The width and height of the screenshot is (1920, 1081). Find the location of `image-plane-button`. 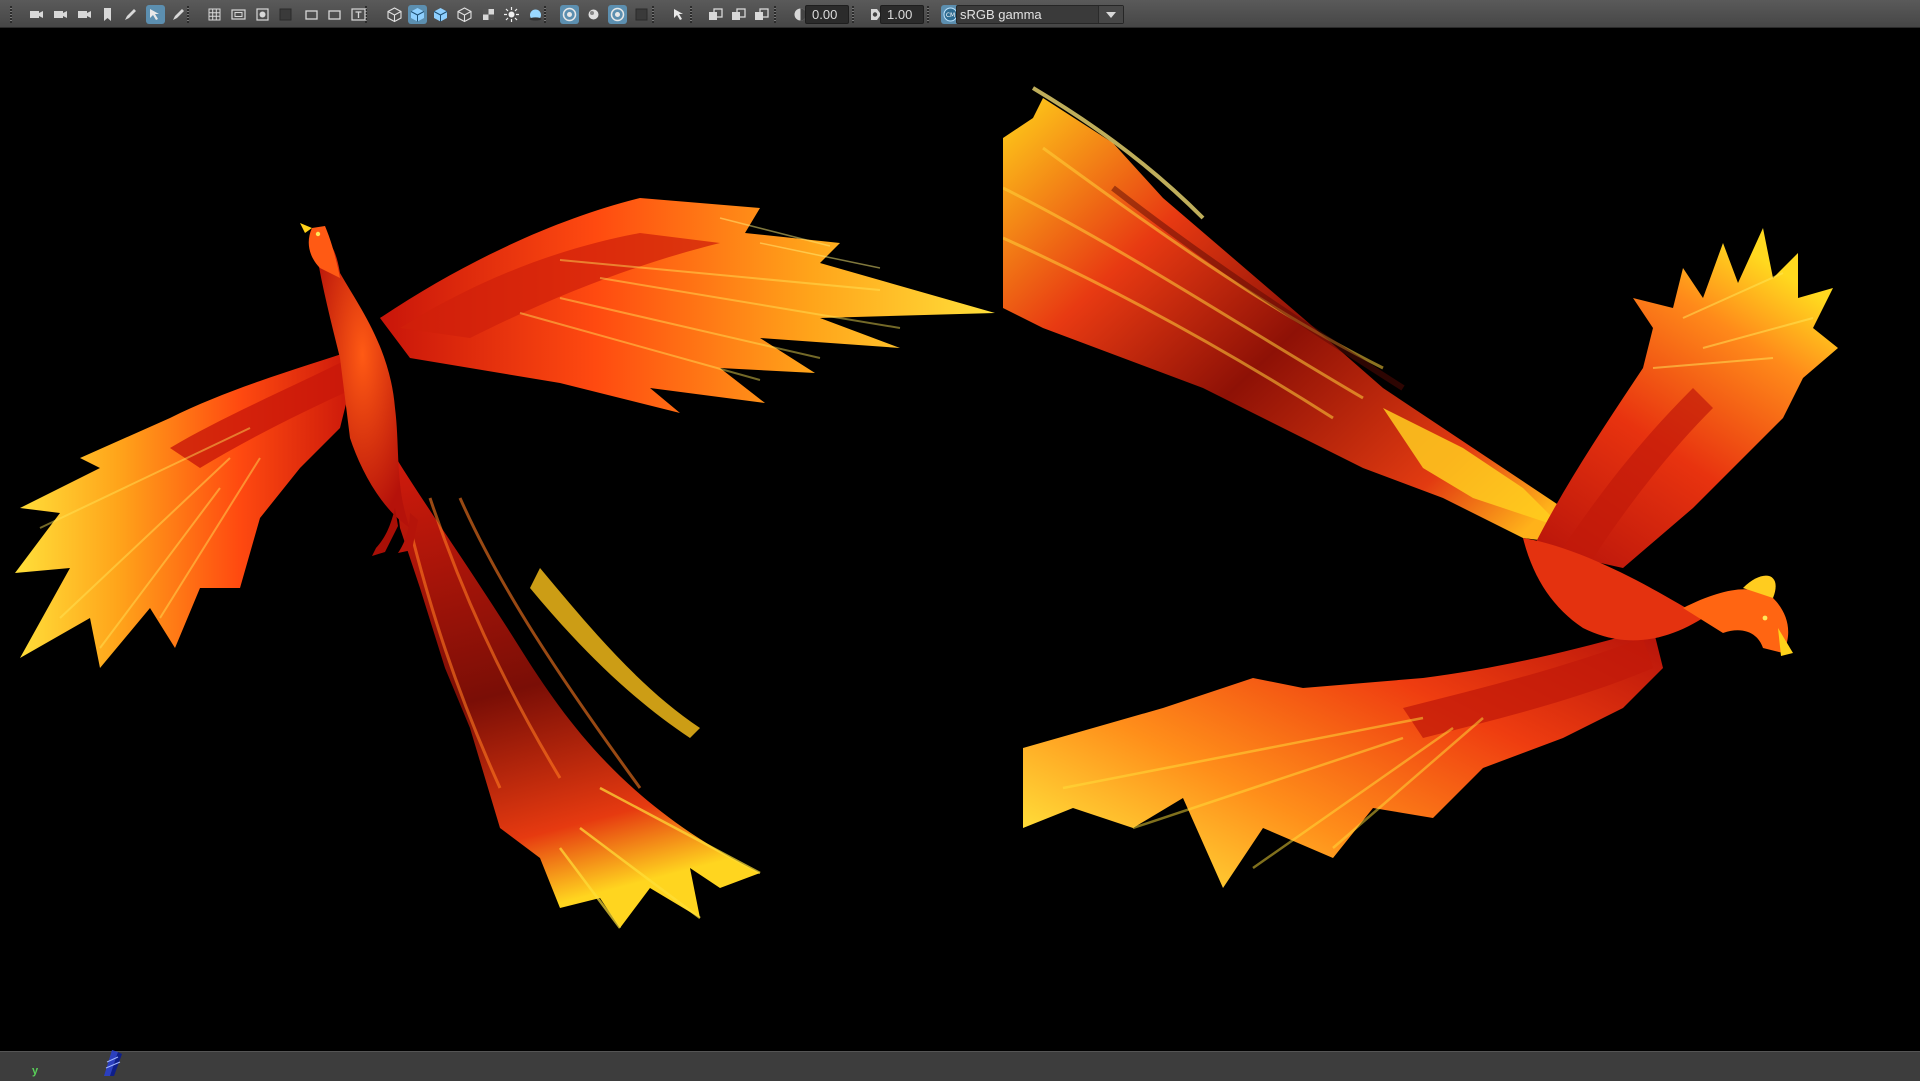

image-plane-button is located at coordinates (130, 14).